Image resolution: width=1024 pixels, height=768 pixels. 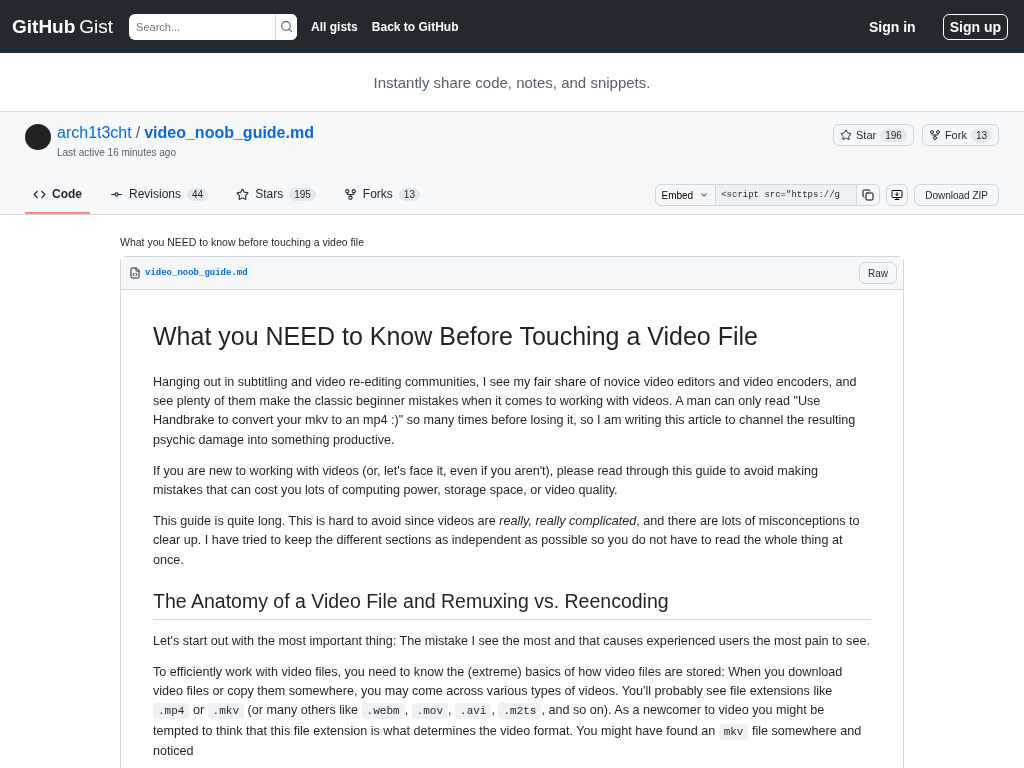 I want to click on article-heading: What you NEED to Know Before Touching a Video File, so click(x=456, y=337).